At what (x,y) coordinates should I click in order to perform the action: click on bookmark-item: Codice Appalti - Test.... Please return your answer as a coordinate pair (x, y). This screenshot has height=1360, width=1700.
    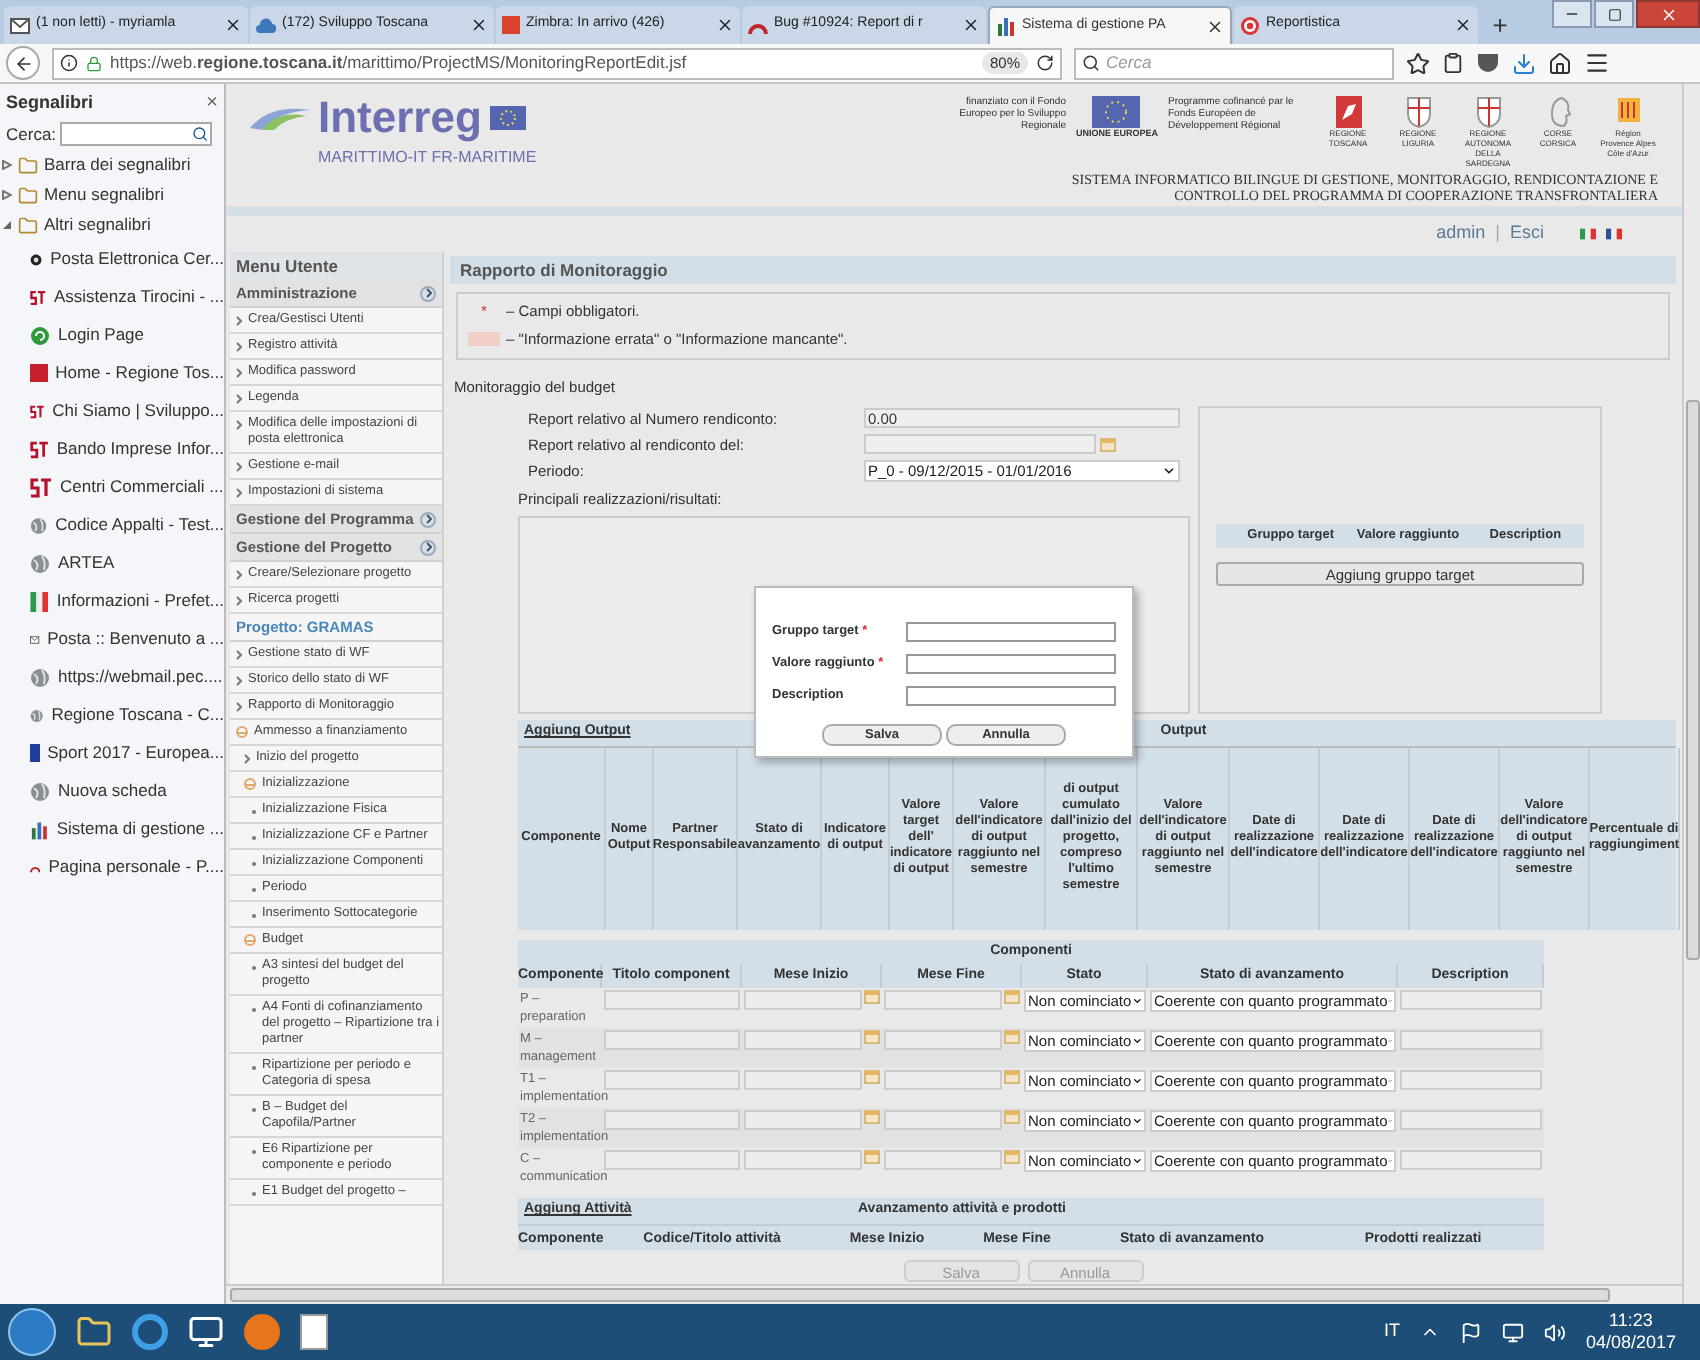
    Looking at the image, I should click on (112, 525).